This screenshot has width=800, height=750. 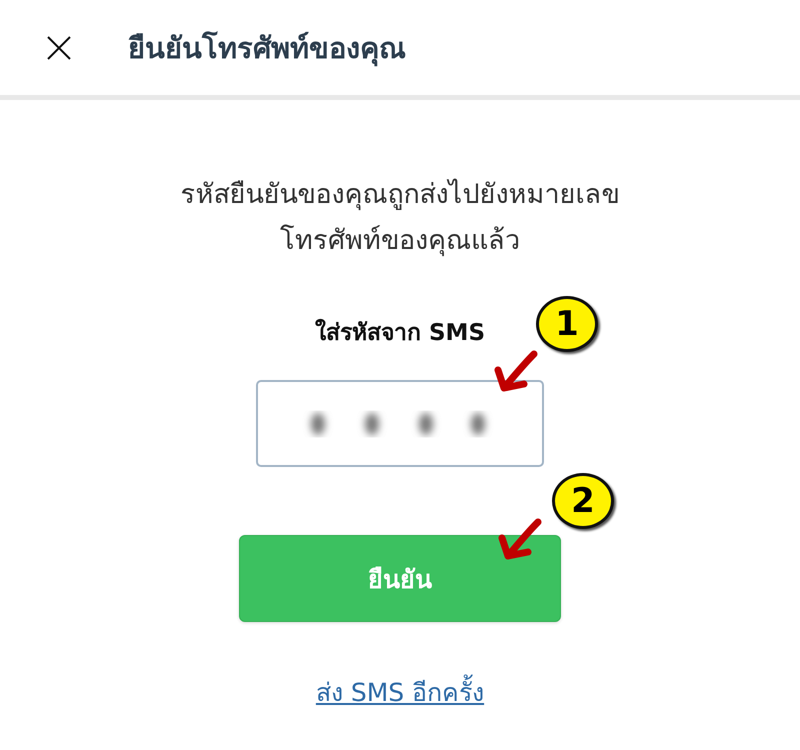 I want to click on code-field, so click(x=400, y=423).